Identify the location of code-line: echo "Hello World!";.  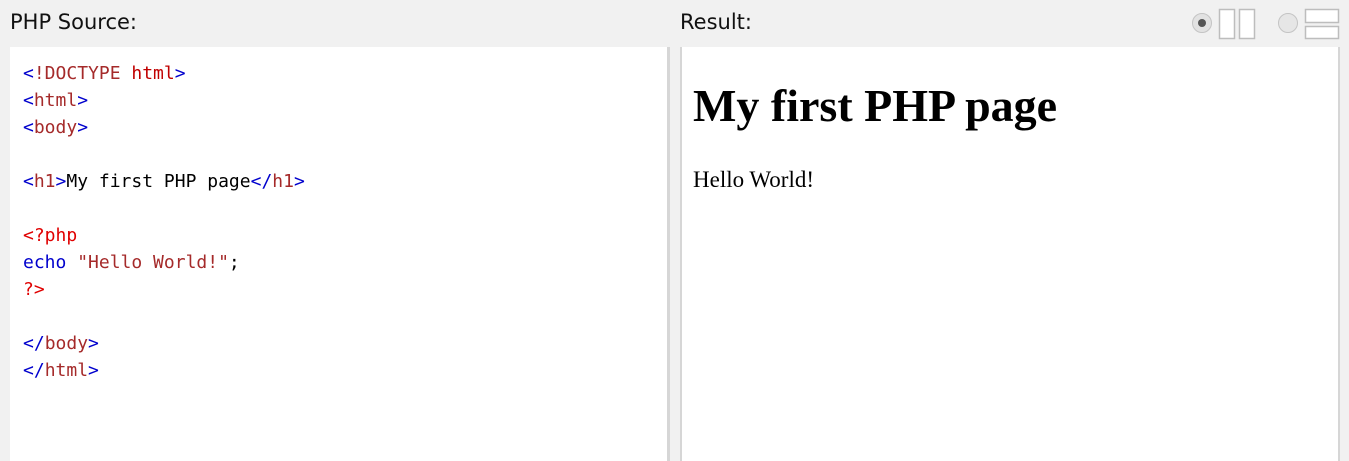
(164, 262).